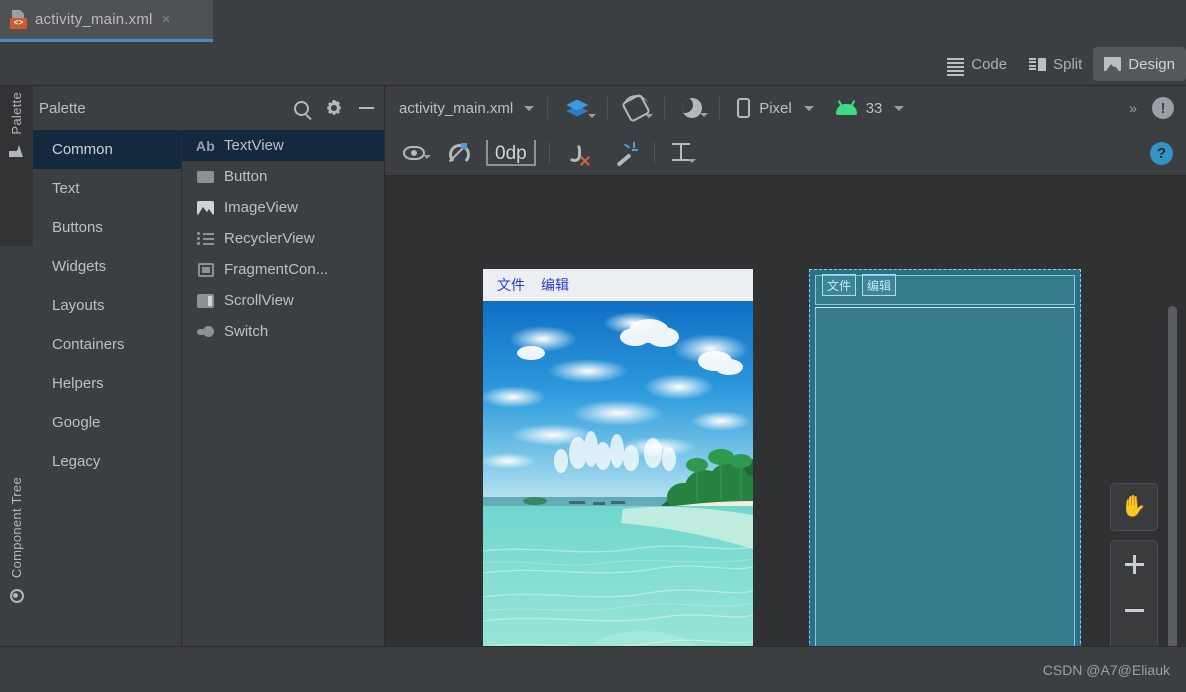 This screenshot has width=1186, height=692. Describe the element at coordinates (62, 108) in the screenshot. I see `palette-title: Palette` at that location.